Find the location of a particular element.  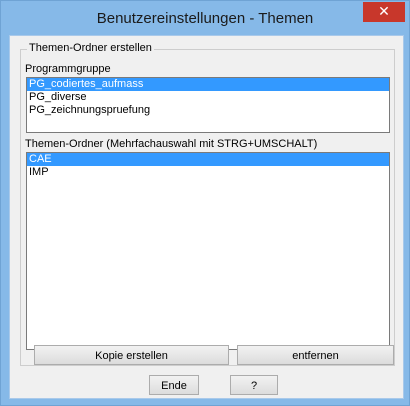

close-button: ✕ is located at coordinates (384, 12).